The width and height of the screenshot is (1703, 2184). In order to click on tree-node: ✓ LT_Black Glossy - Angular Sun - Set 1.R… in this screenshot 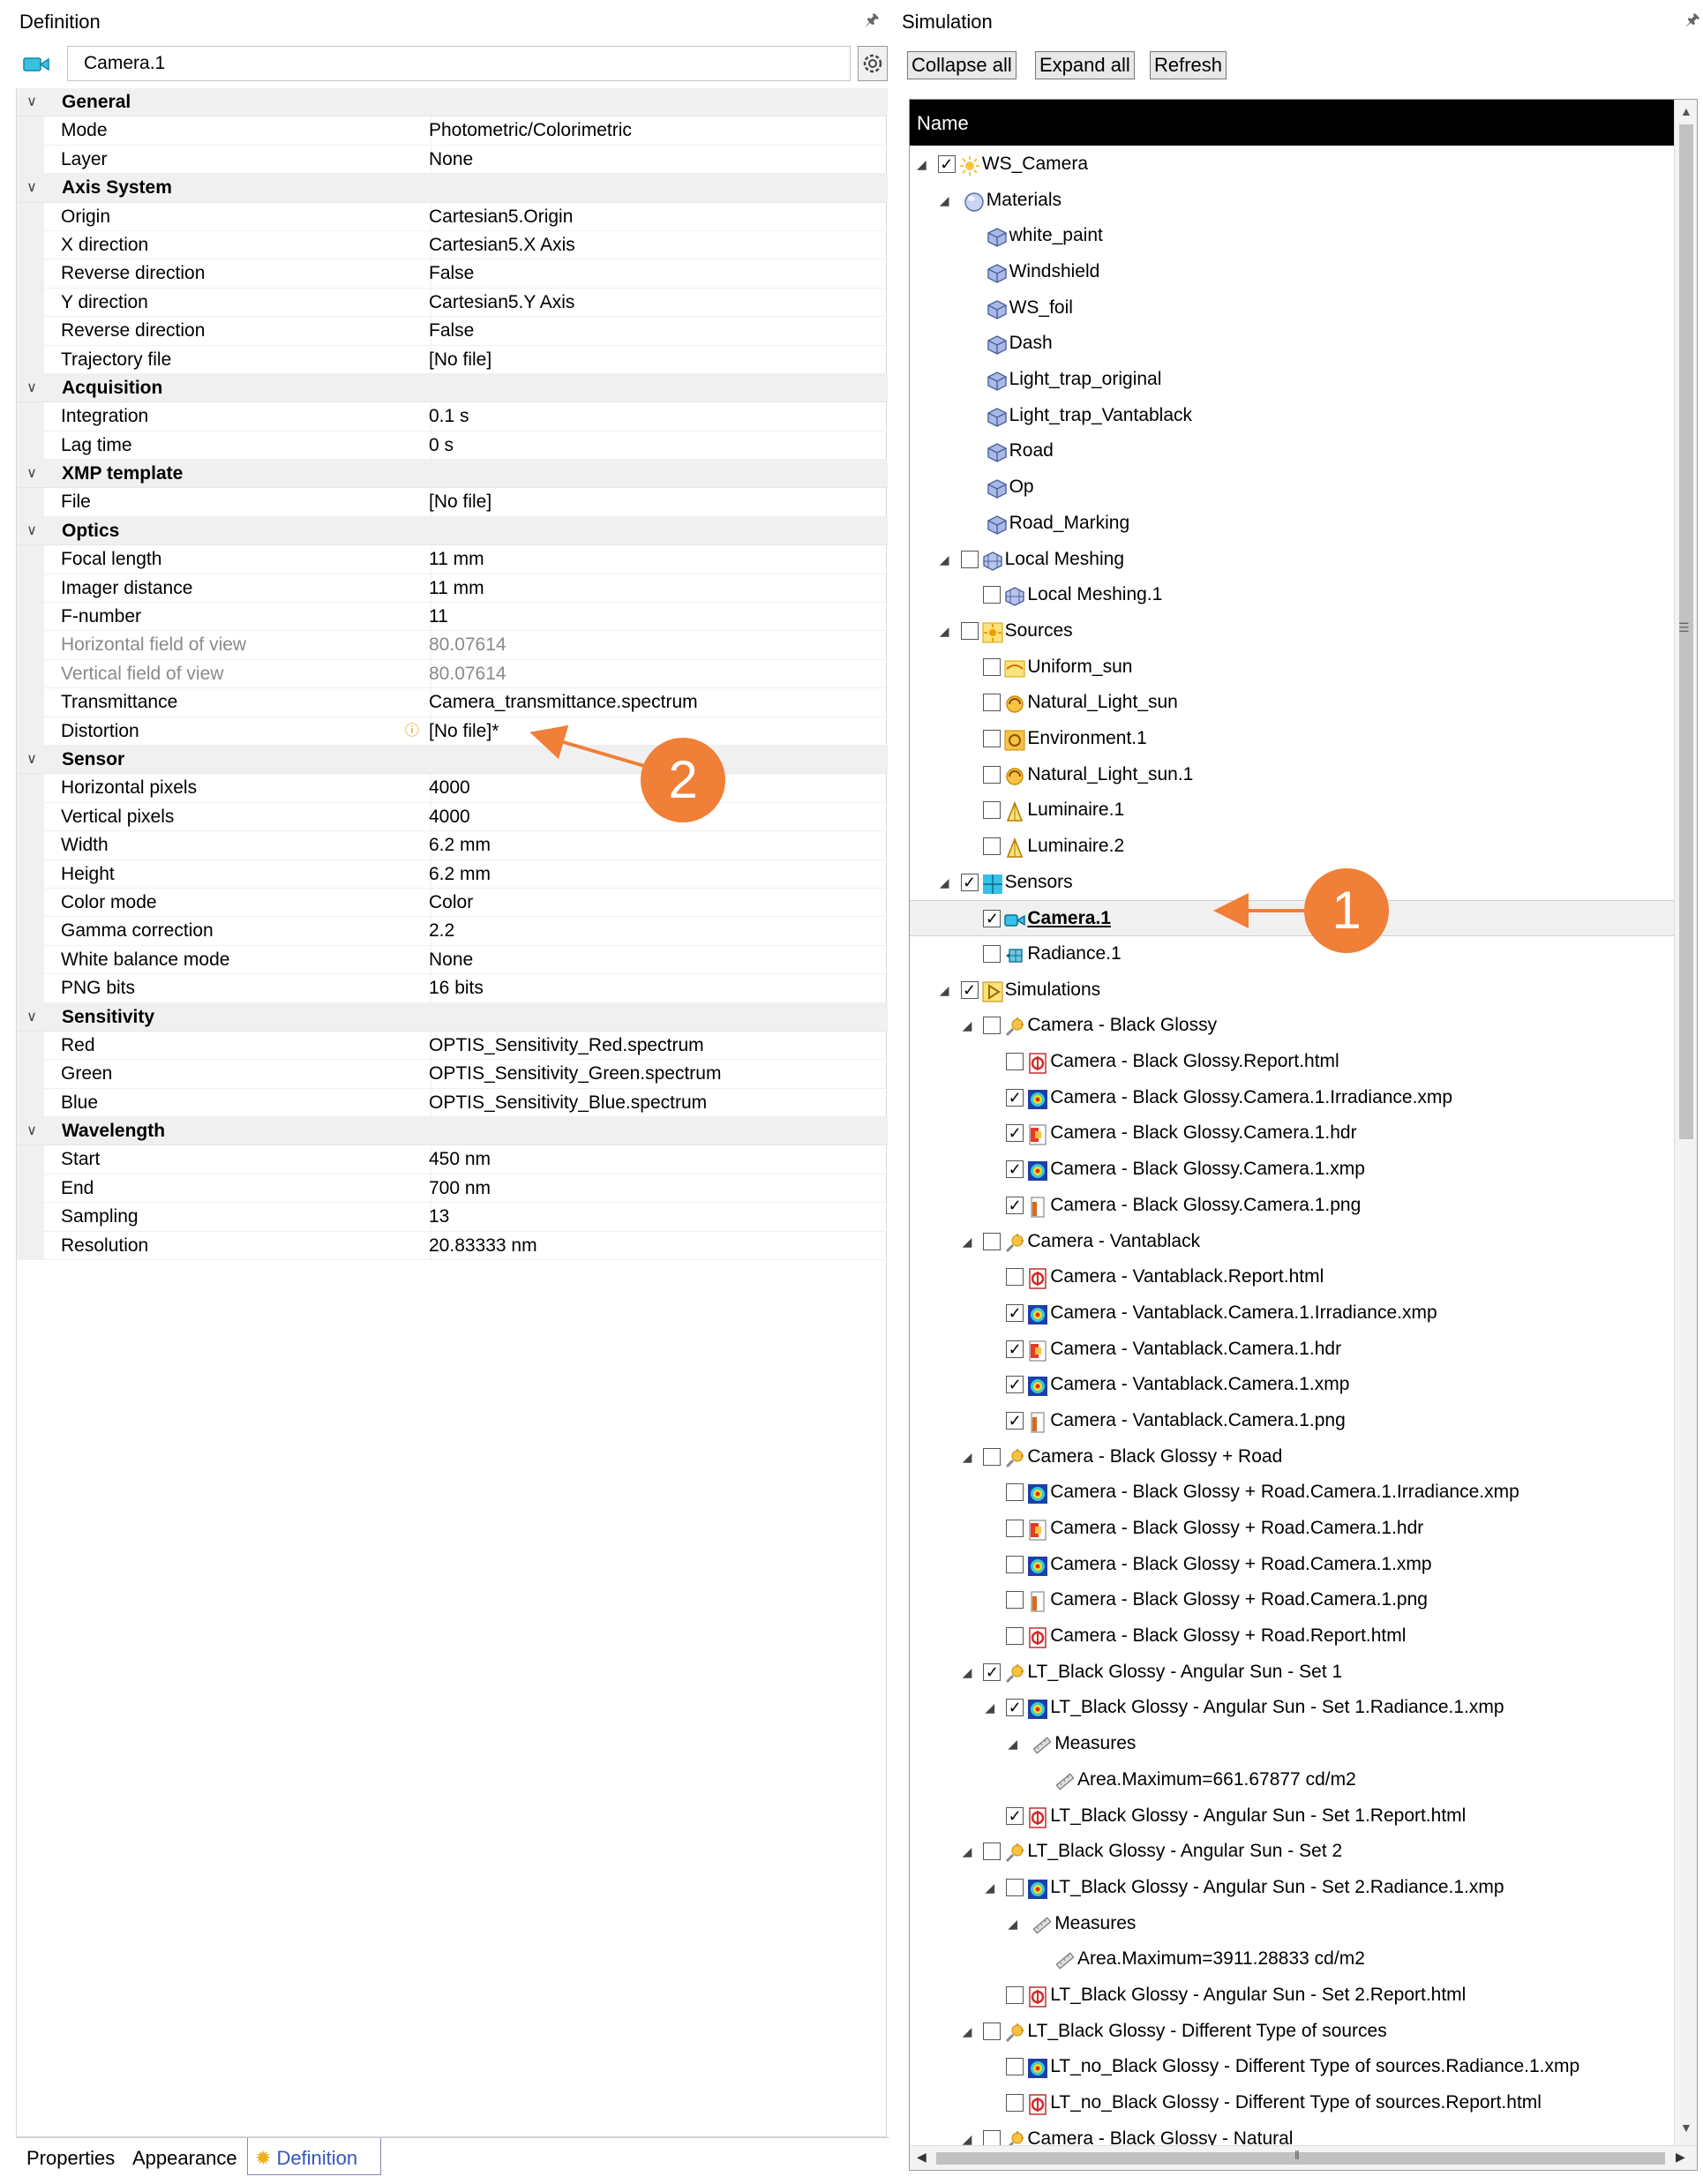, I will do `click(1292, 1816)`.